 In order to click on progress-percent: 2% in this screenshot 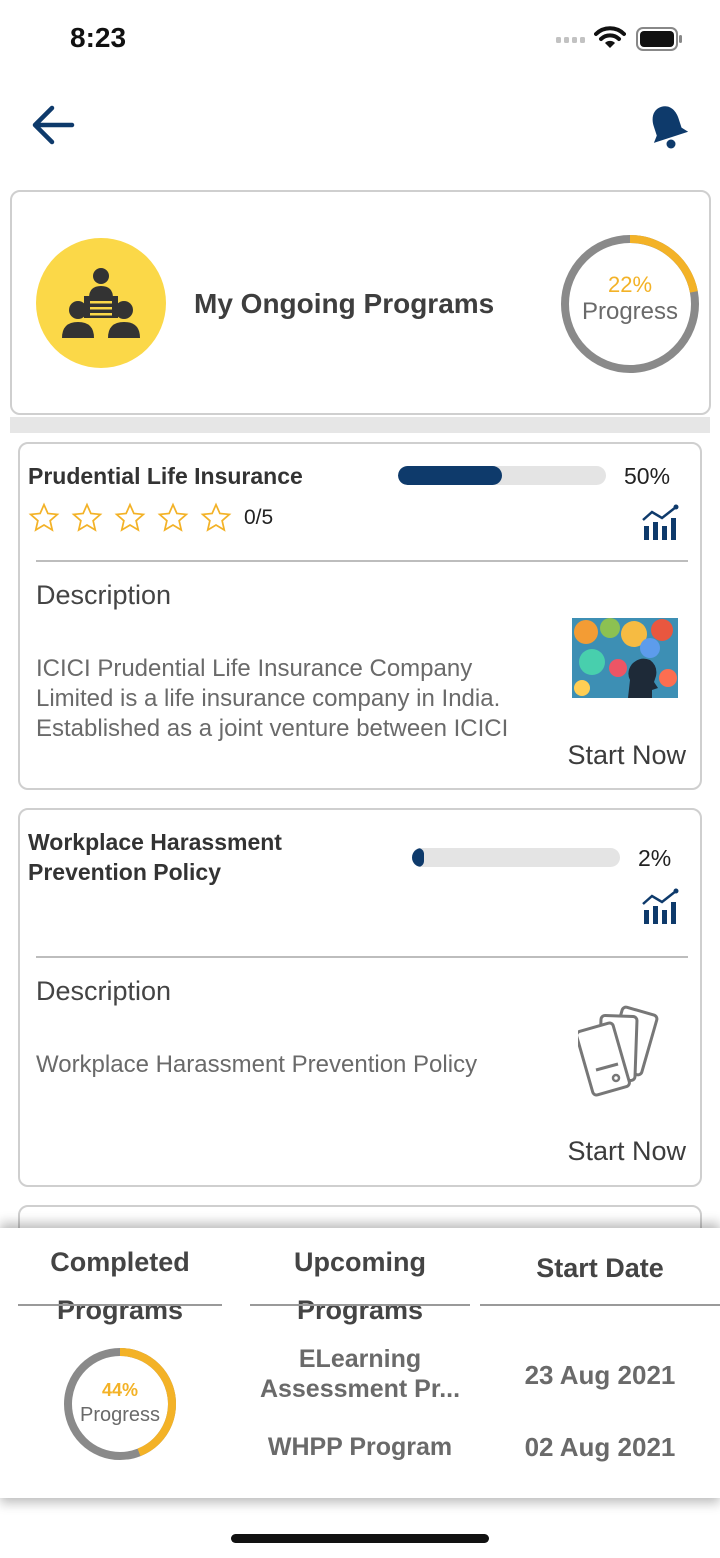, I will do `click(655, 858)`.